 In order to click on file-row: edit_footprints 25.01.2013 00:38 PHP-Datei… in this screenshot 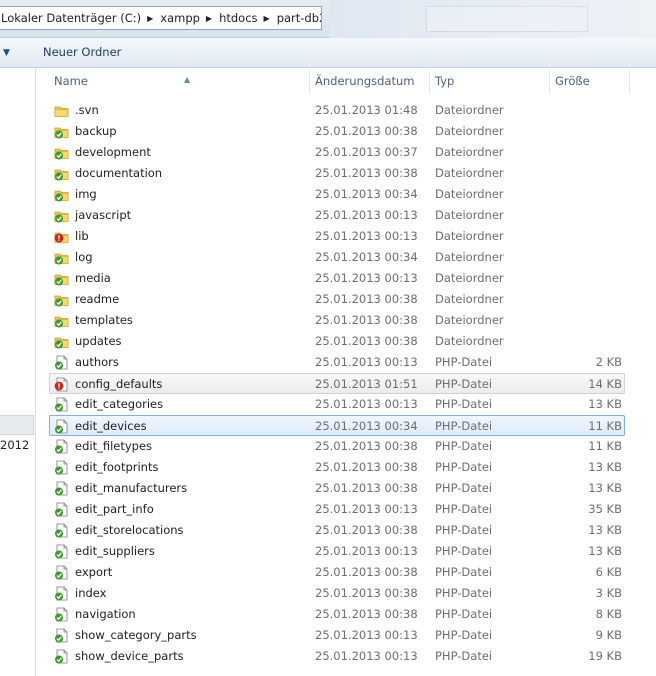, I will do `click(346, 467)`.